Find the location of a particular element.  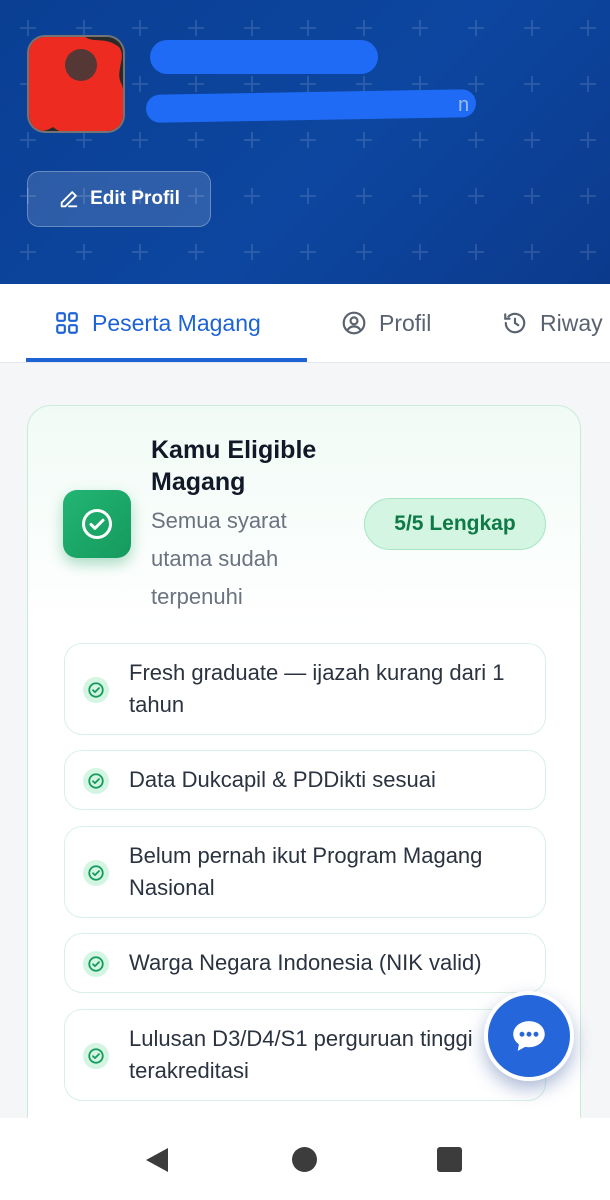

check-circle-icon is located at coordinates (97, 524).